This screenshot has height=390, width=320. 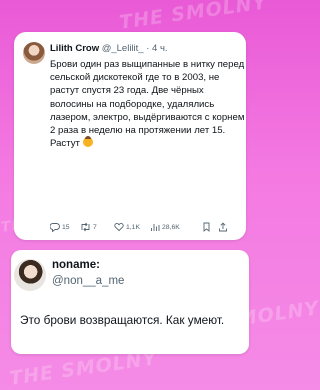 I want to click on watermark-text: THE SMOLNY, so click(x=193, y=17).